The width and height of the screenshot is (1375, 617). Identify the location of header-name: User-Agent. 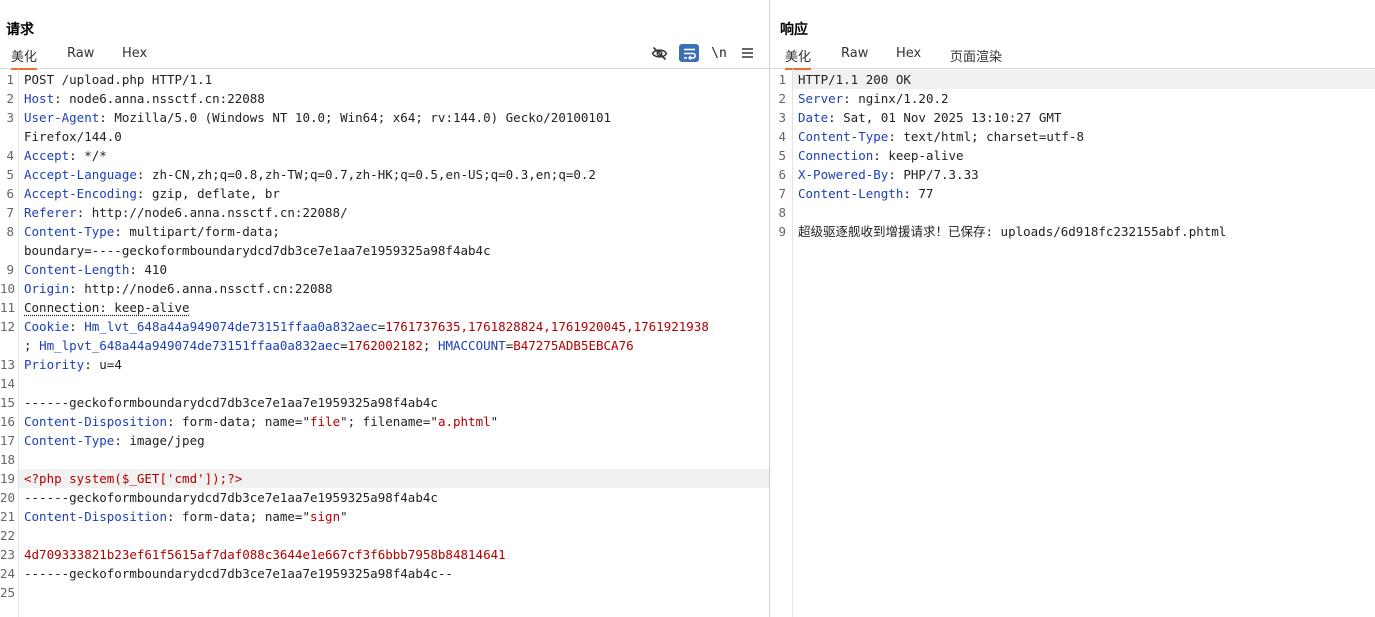
(62, 117).